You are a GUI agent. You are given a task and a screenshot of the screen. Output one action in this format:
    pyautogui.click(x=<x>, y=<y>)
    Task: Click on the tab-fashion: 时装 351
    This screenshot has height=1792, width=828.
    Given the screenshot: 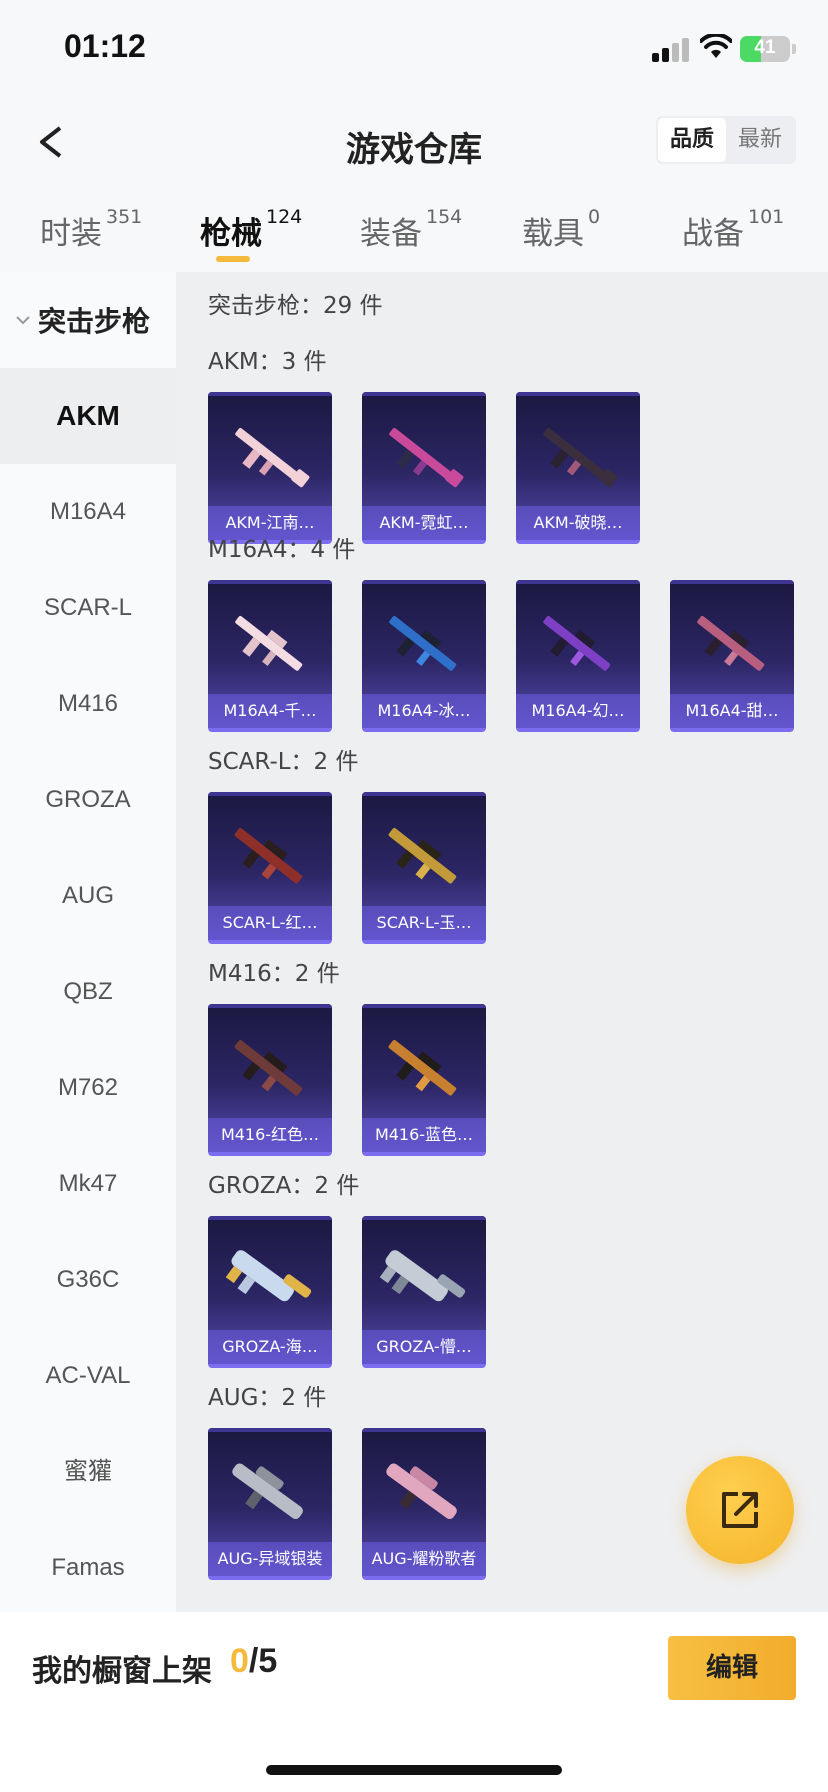 What is the action you would take?
    pyautogui.click(x=91, y=229)
    